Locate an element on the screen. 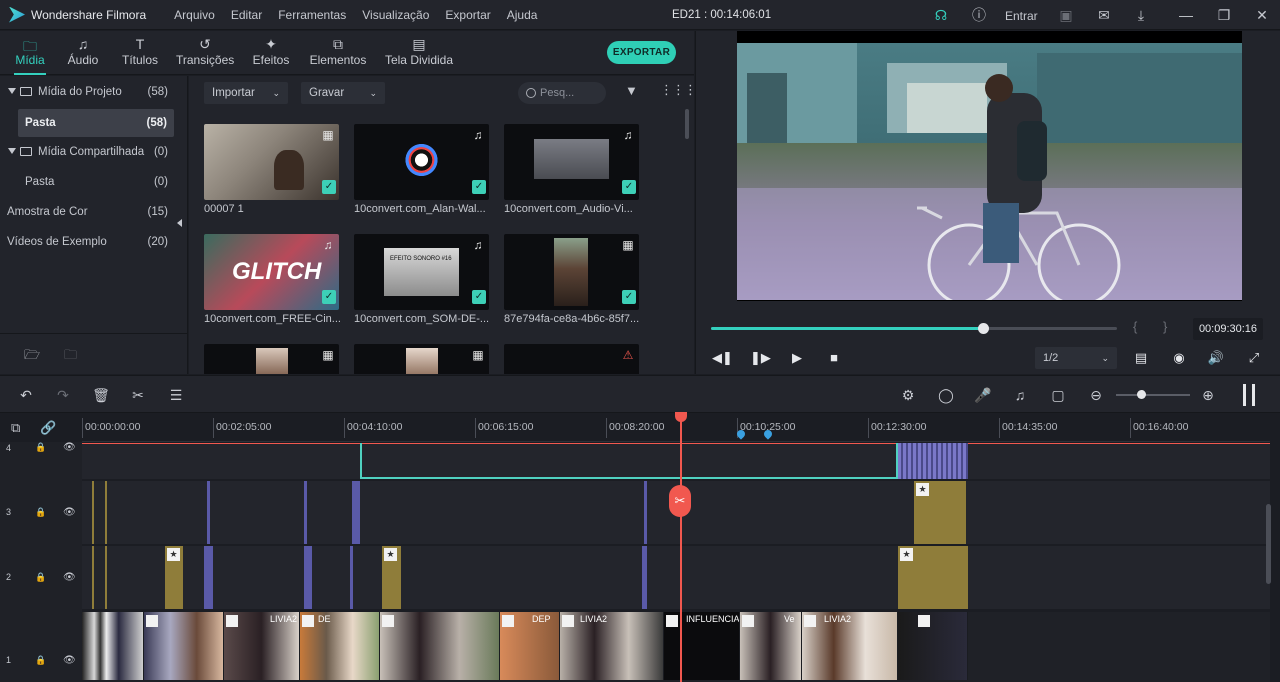  media-thumb-2: ♫ ✓ is located at coordinates (421, 162).